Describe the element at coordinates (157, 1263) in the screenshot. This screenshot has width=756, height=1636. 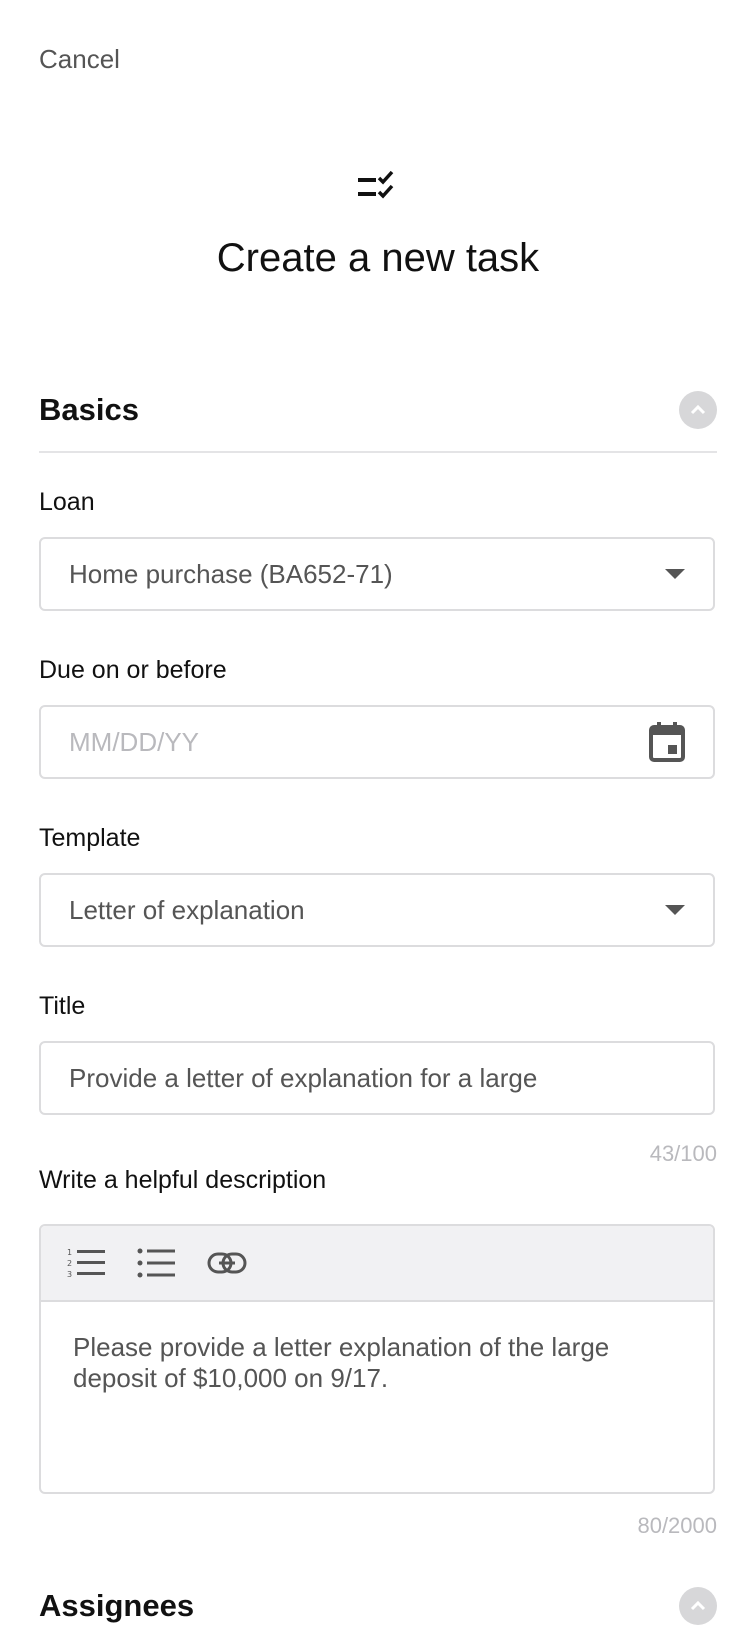
I see `bulleted-list-icon` at that location.